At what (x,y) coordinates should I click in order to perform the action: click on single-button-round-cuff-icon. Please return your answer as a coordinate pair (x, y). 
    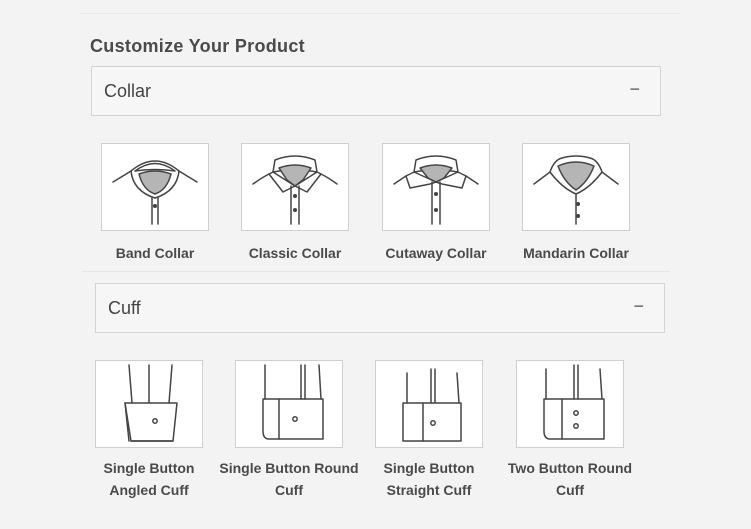
    Looking at the image, I should click on (289, 404).